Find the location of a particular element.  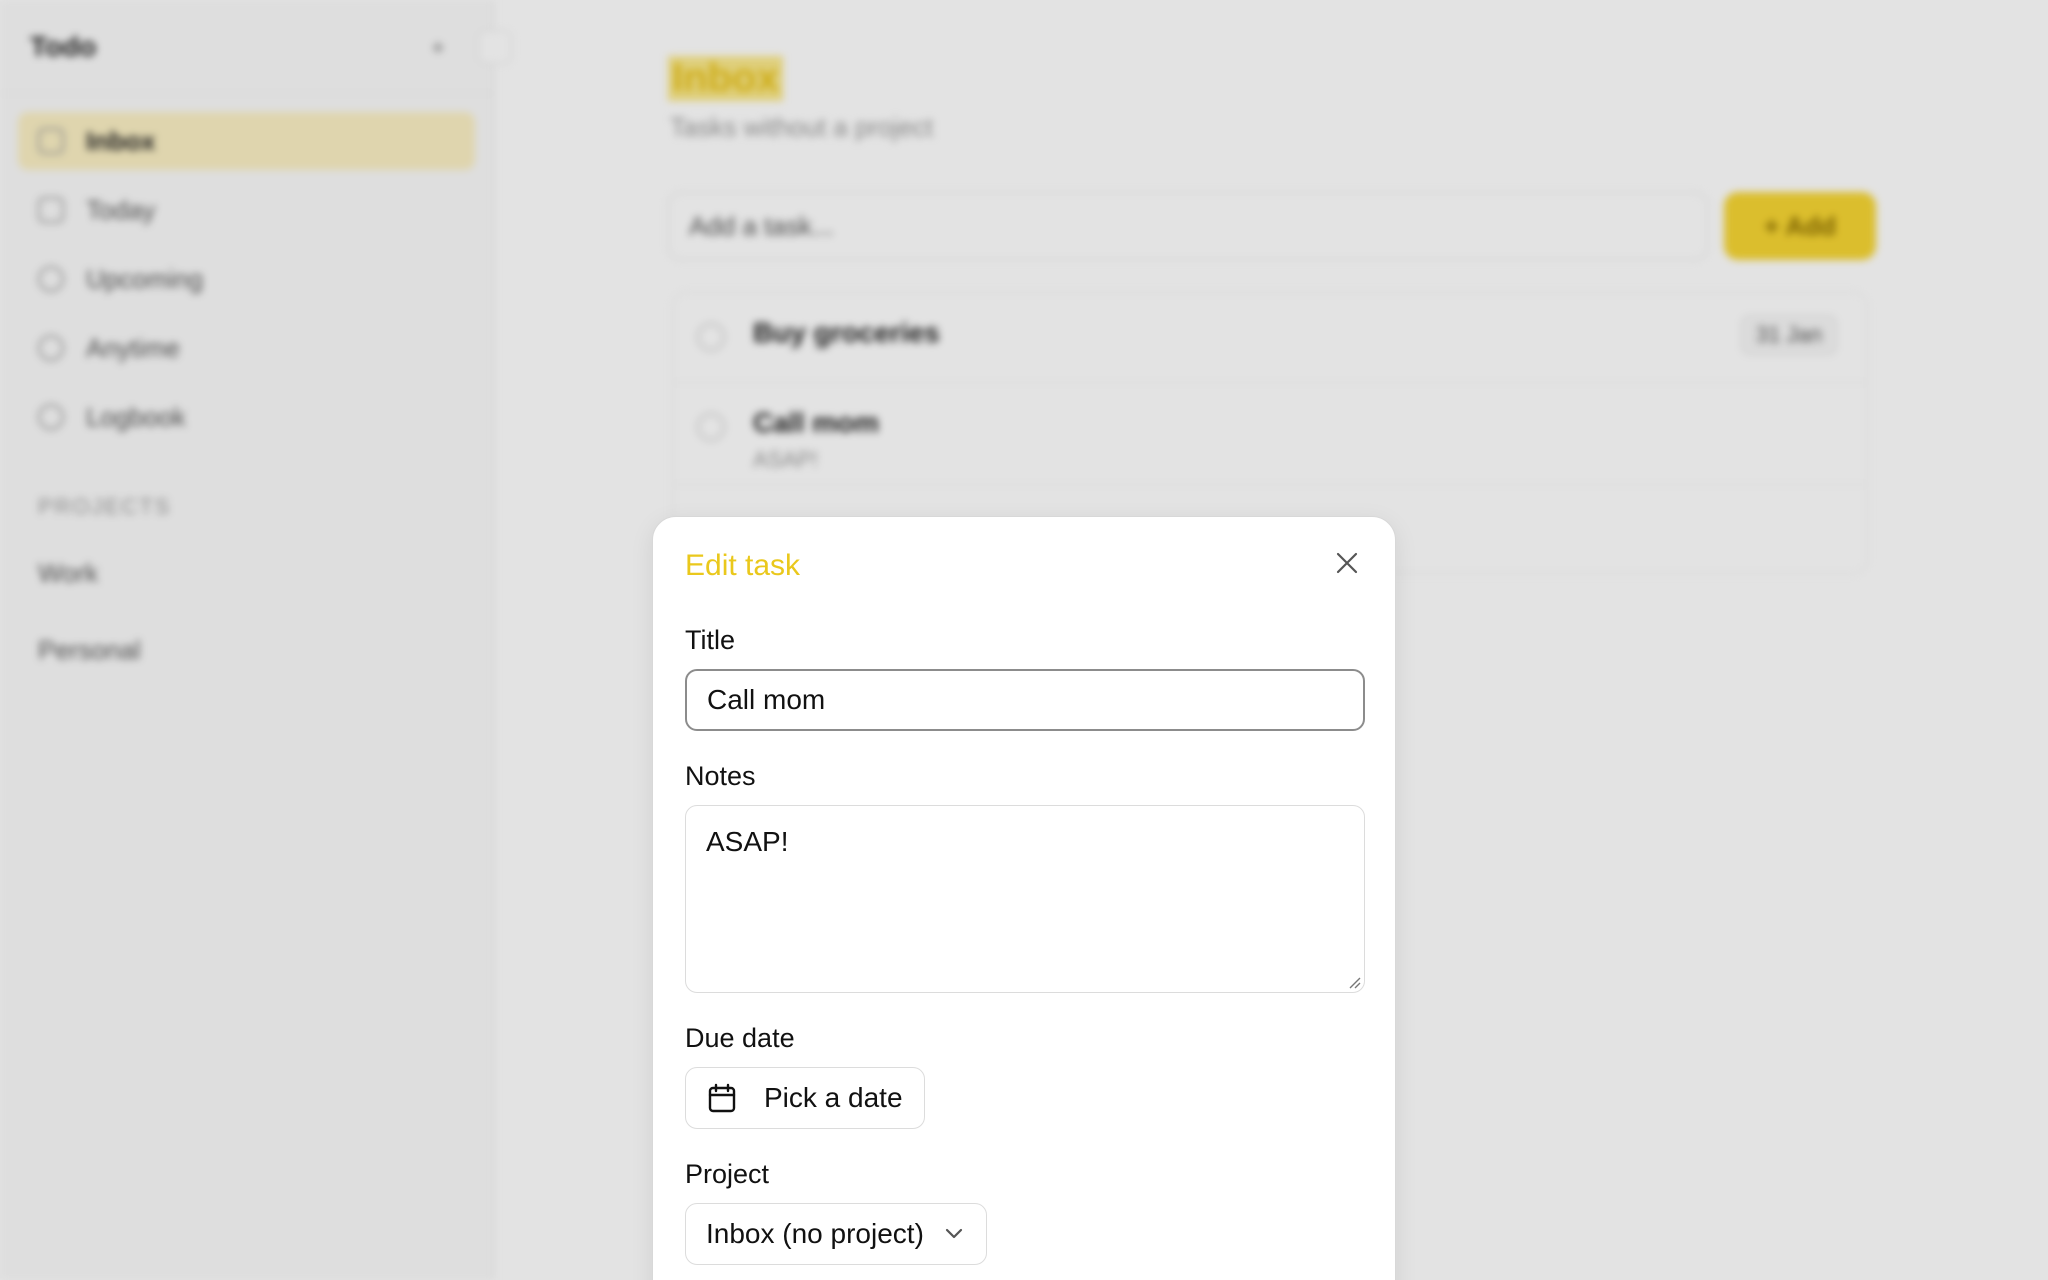

project-select-value: Inbox (no project) is located at coordinates (815, 1233).